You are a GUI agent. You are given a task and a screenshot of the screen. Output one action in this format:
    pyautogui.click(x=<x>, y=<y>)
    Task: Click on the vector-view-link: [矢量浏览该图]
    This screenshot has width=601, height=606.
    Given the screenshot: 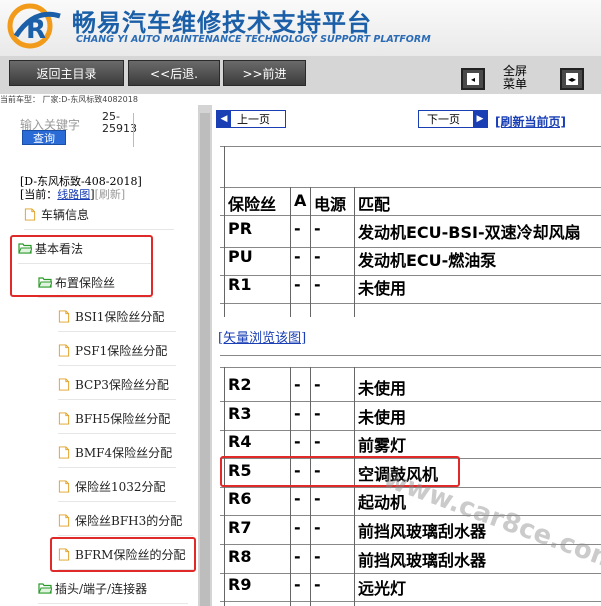 What is the action you would take?
    pyautogui.click(x=262, y=336)
    